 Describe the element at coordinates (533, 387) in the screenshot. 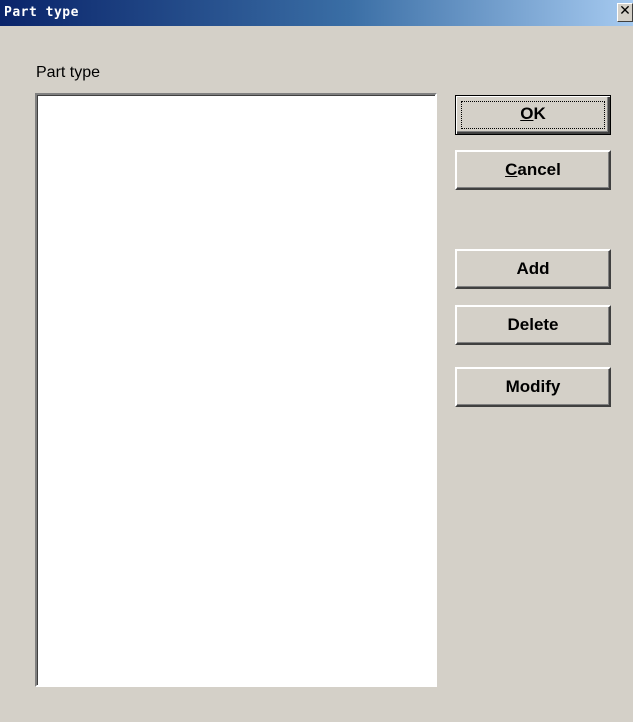

I see `modify-button: Modify` at that location.